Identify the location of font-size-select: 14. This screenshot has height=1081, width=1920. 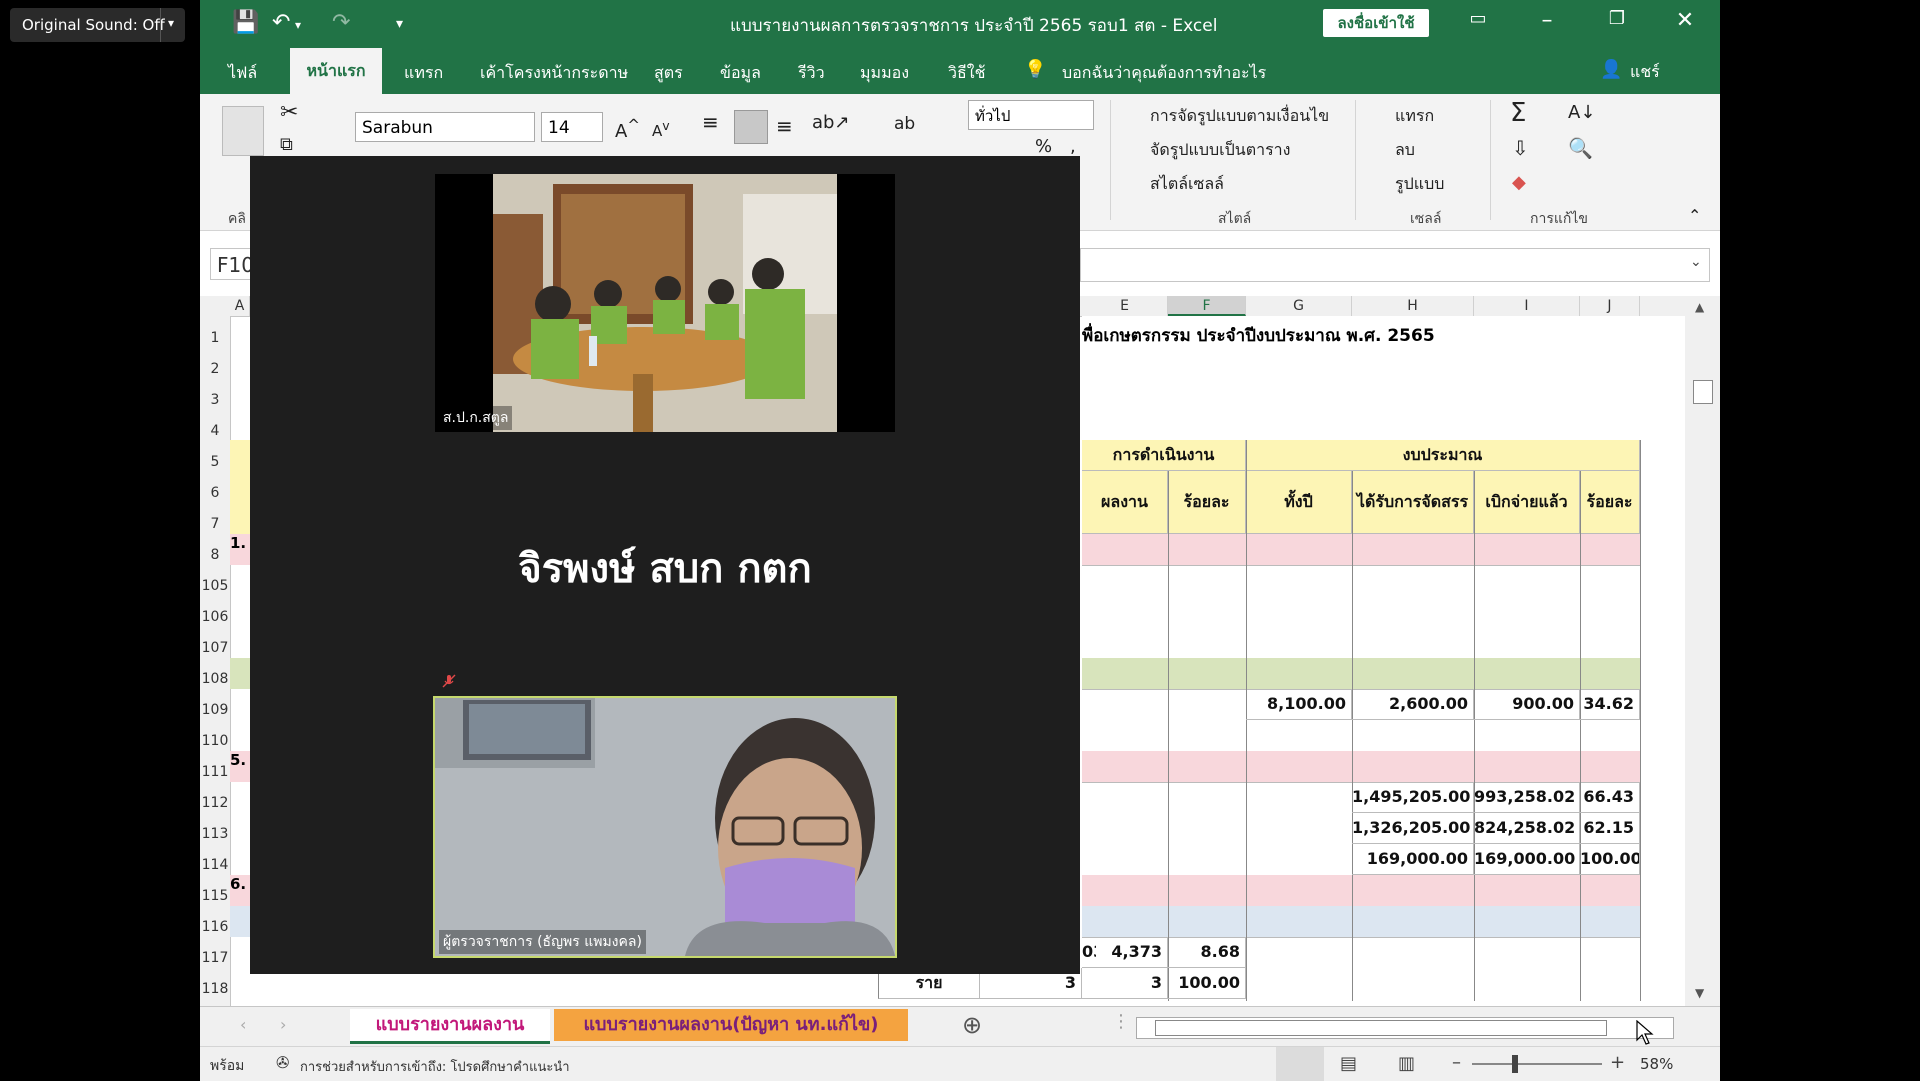
(572, 127).